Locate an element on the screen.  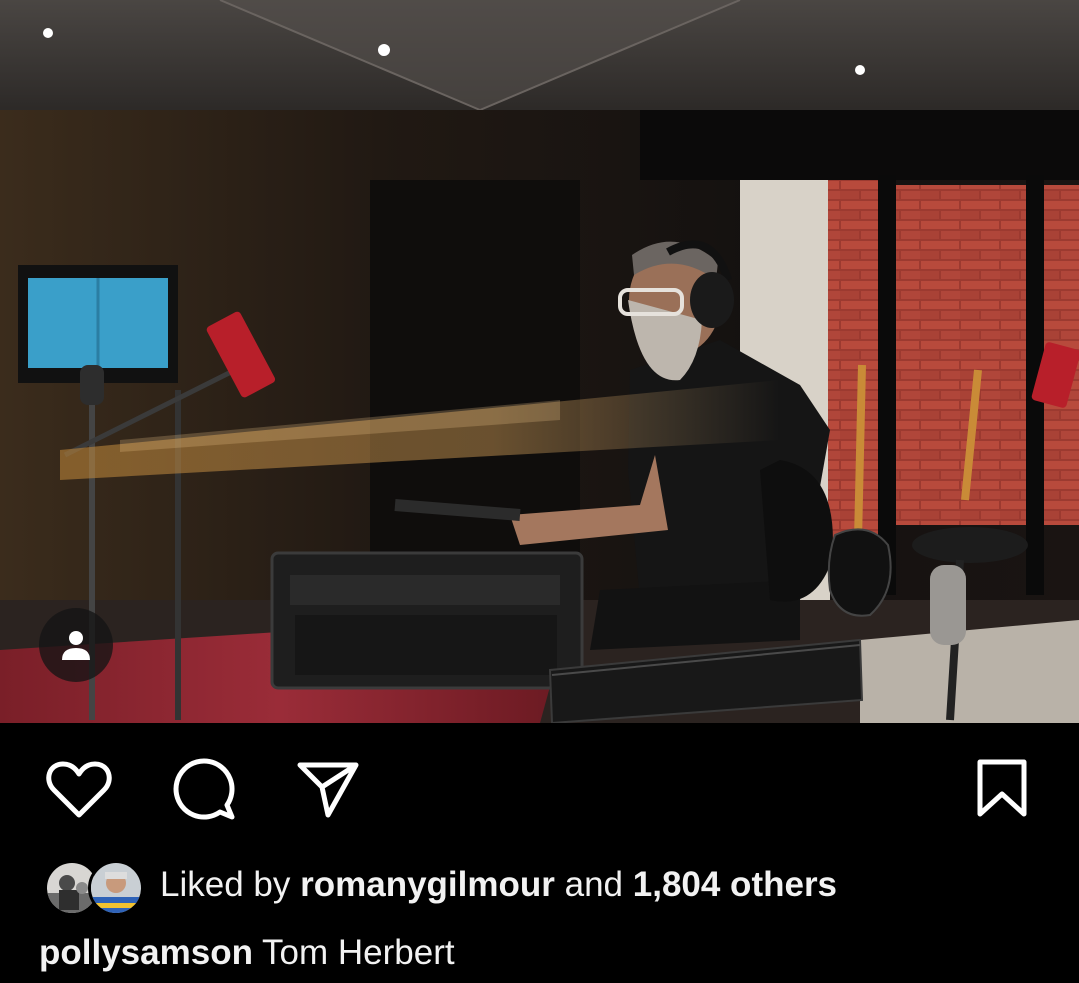
likes-summary: Liked by romanygilmour and 1,804 others is located at coordinates (498, 885).